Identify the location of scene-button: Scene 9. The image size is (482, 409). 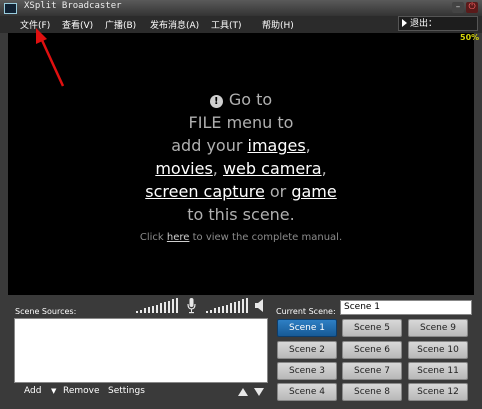
(438, 328).